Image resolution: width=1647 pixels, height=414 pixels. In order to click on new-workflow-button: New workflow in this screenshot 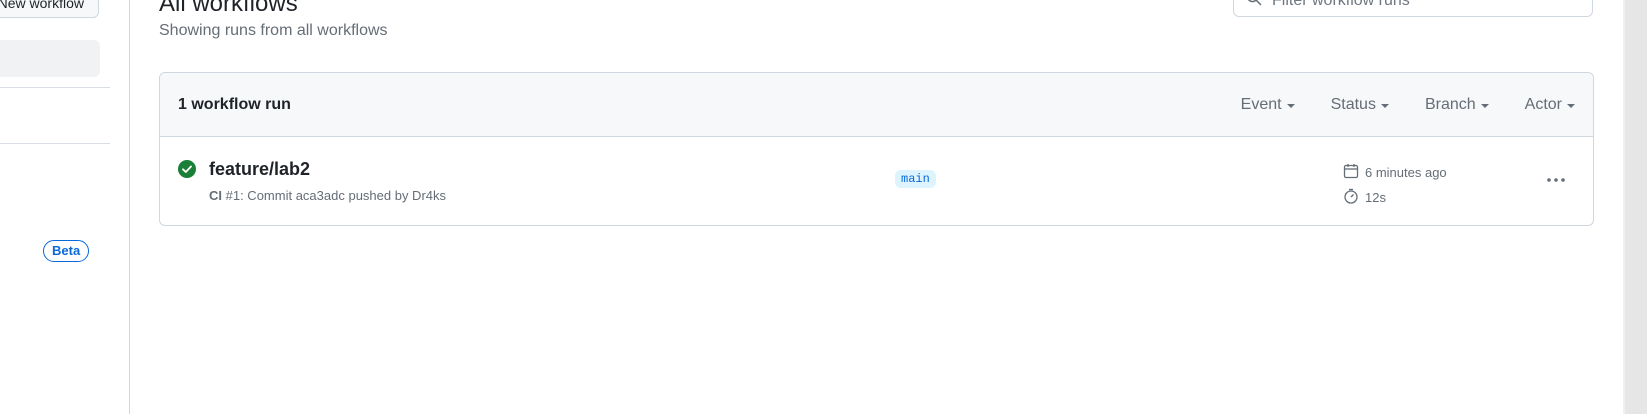, I will do `click(49, 9)`.